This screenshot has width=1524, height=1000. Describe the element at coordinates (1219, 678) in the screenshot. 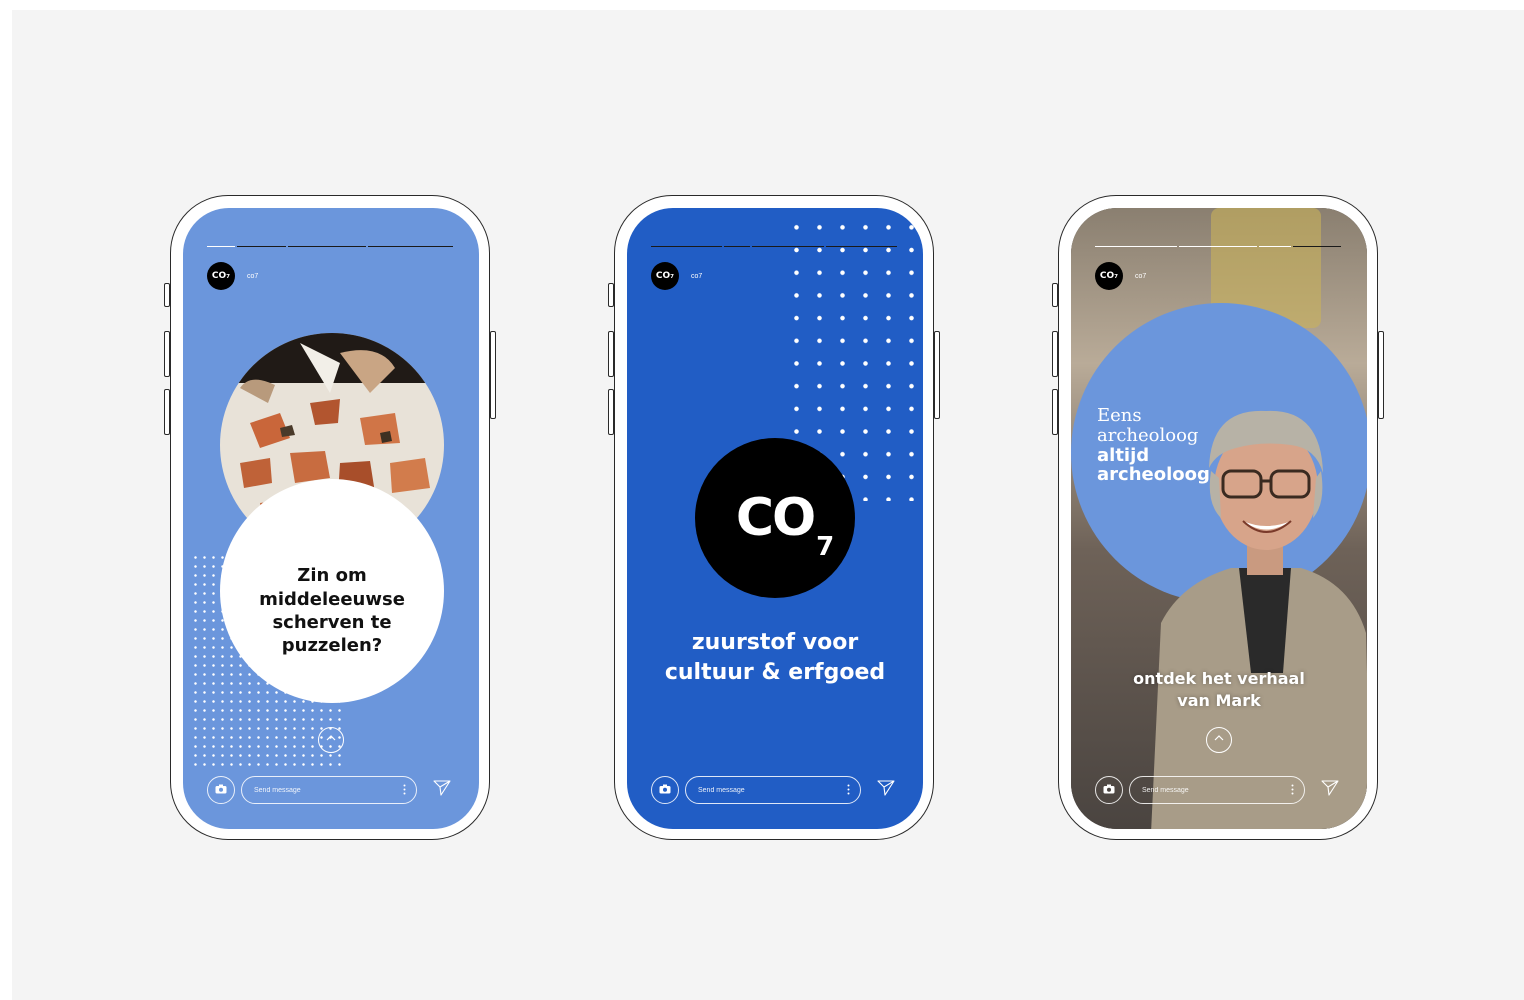

I see `cta-line: ontdek het verhaal` at that location.